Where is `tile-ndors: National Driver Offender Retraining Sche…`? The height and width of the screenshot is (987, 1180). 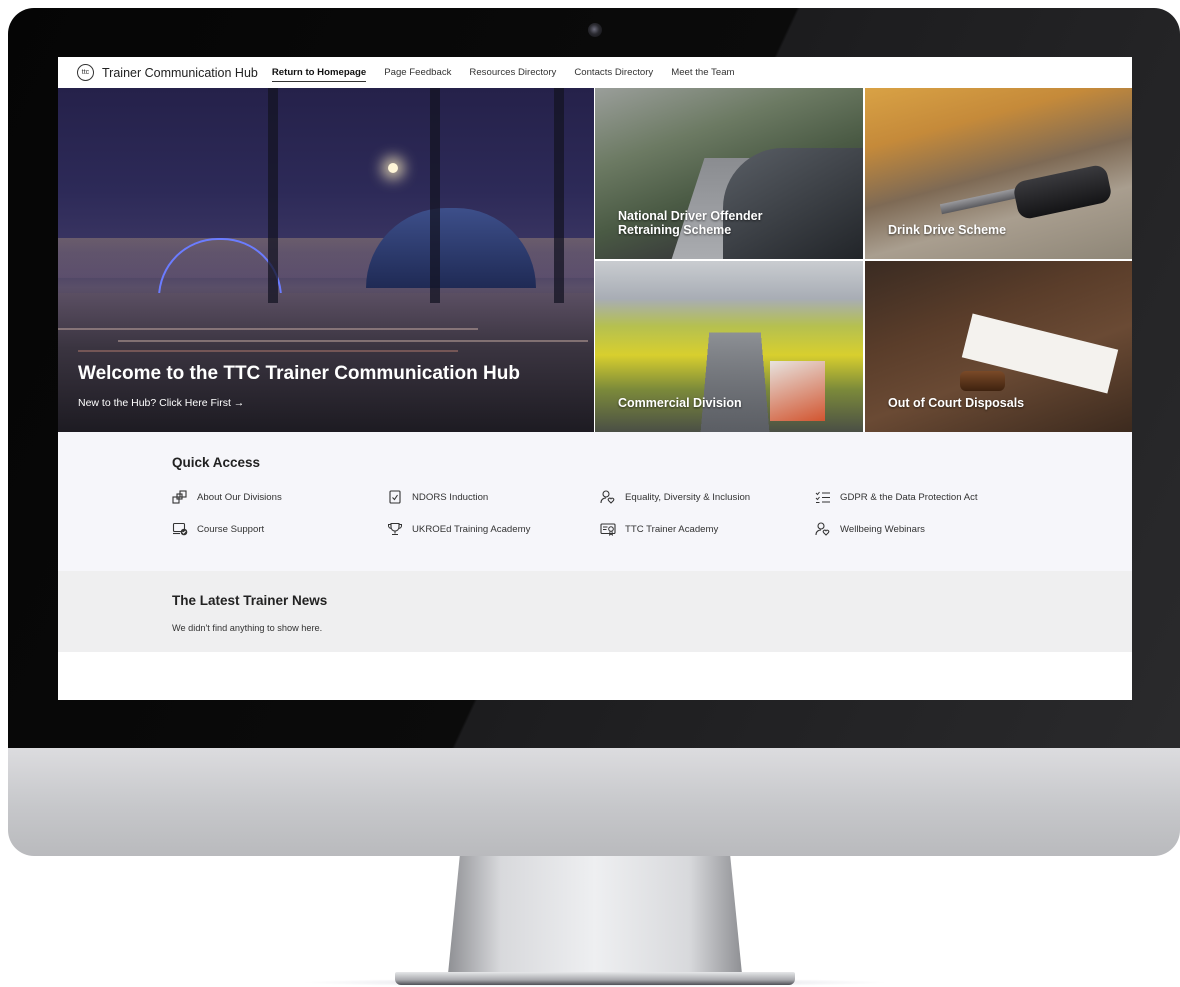
tile-ndors: National Driver Offender Retraining Sche… is located at coordinates (729, 173).